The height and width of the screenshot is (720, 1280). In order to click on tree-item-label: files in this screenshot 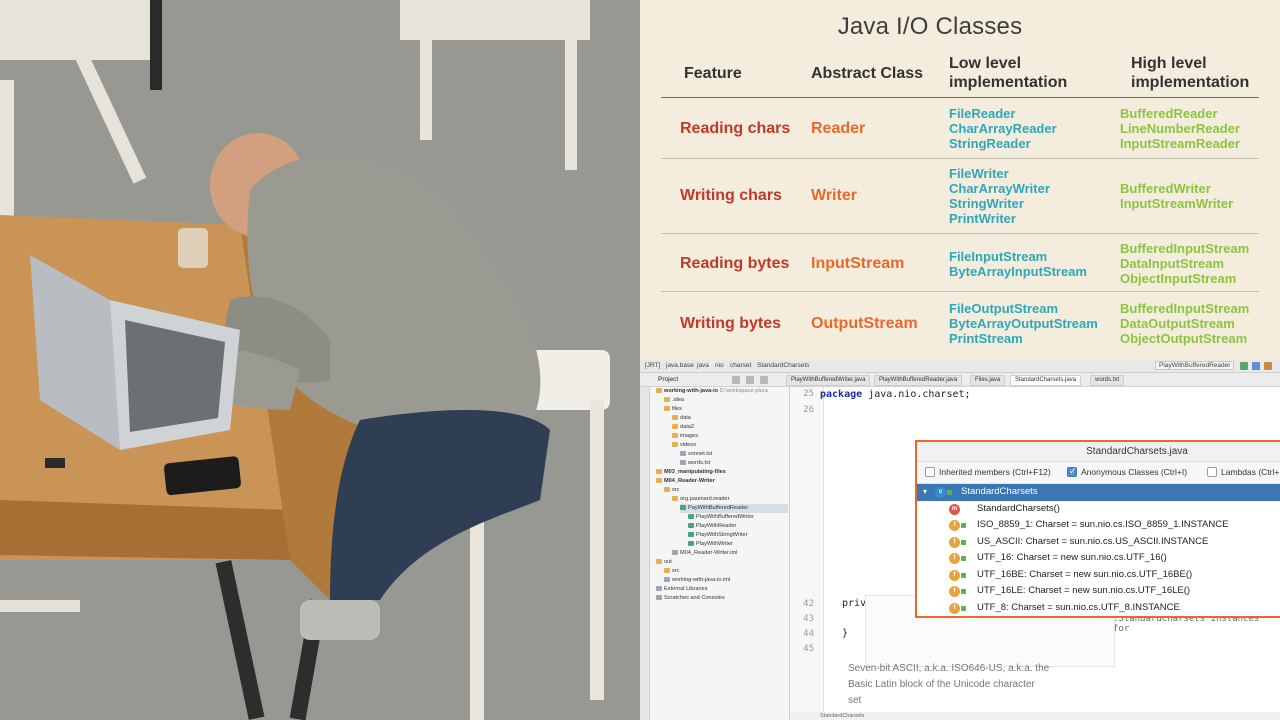, I will do `click(677, 409)`.